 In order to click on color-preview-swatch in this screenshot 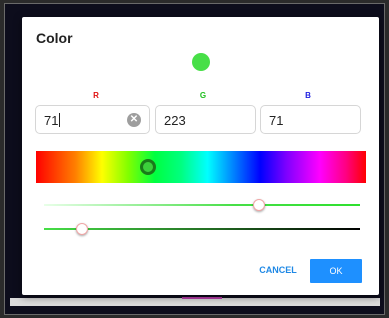, I will do `click(201, 62)`.